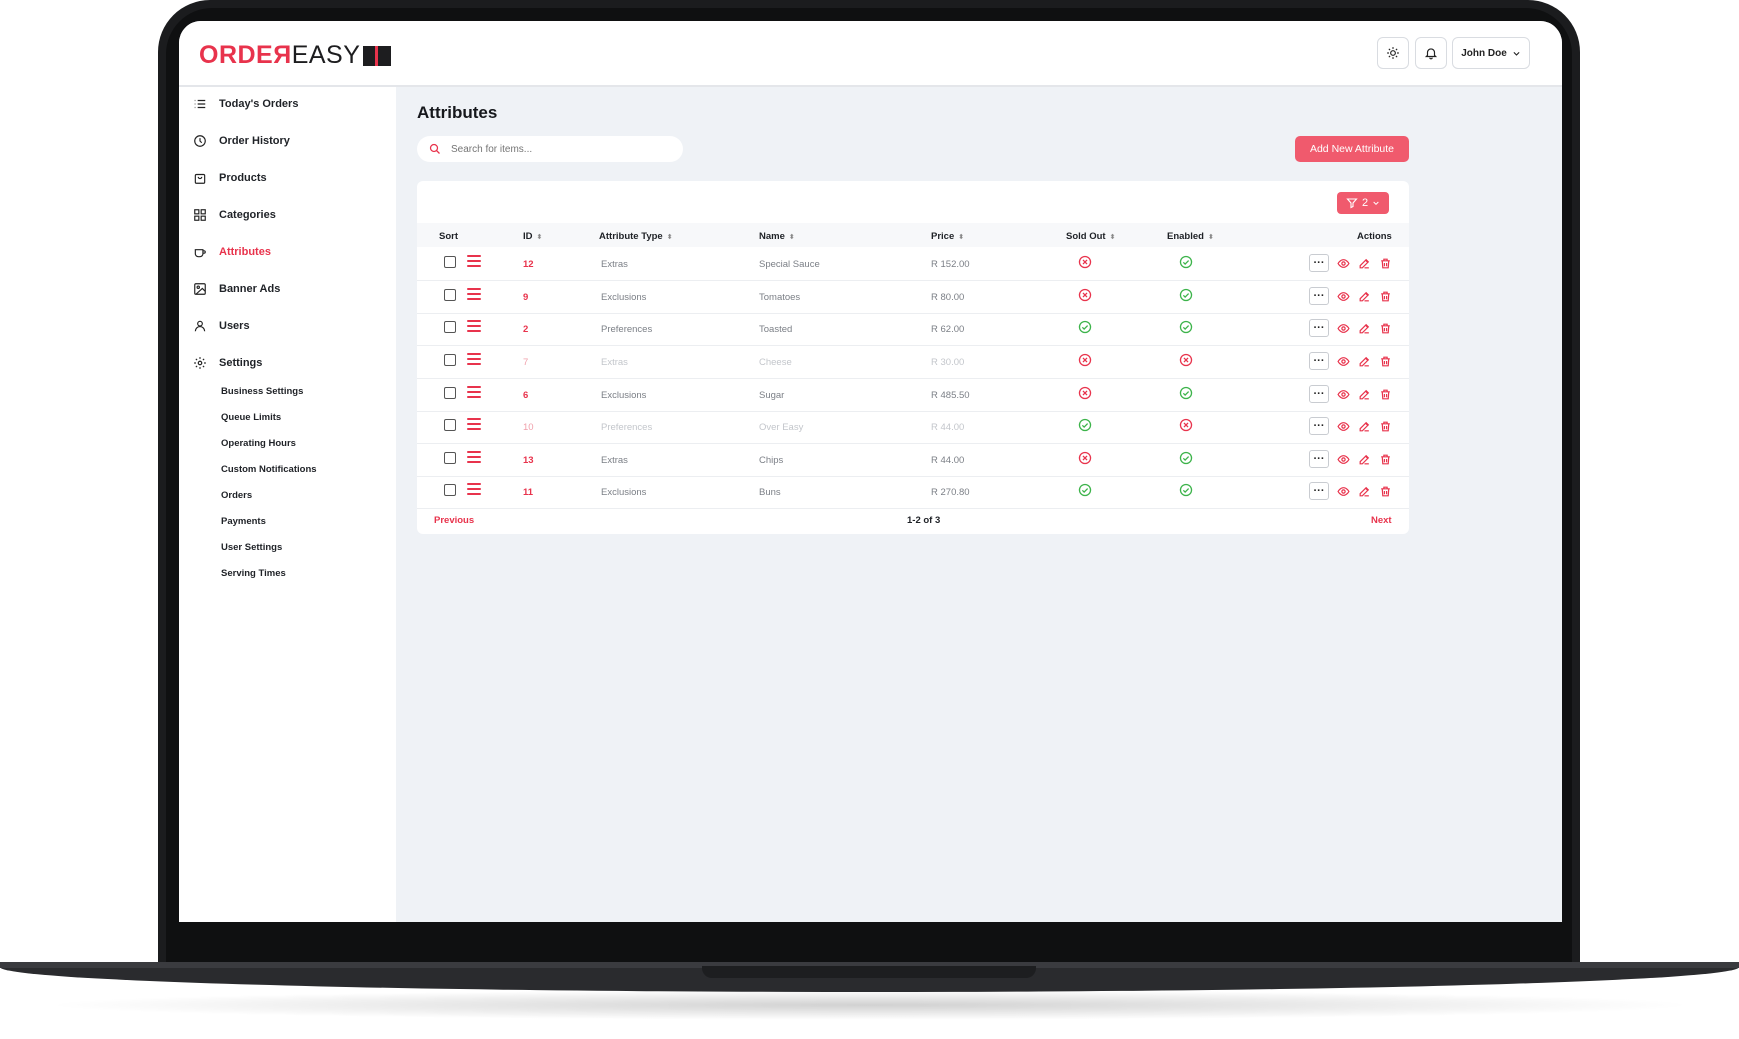 The height and width of the screenshot is (1039, 1739). What do you see at coordinates (789, 264) in the screenshot?
I see `cell-name: Special Sauce` at bounding box center [789, 264].